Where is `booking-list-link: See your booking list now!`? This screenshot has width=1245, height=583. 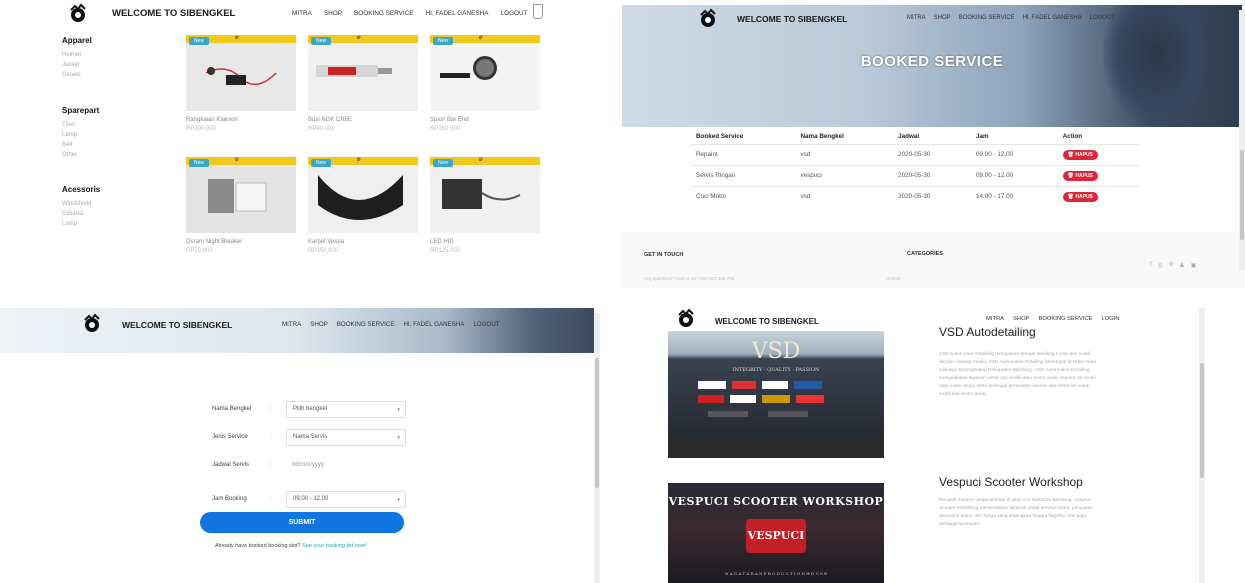 booking-list-link: See your booking list now! is located at coordinates (334, 546).